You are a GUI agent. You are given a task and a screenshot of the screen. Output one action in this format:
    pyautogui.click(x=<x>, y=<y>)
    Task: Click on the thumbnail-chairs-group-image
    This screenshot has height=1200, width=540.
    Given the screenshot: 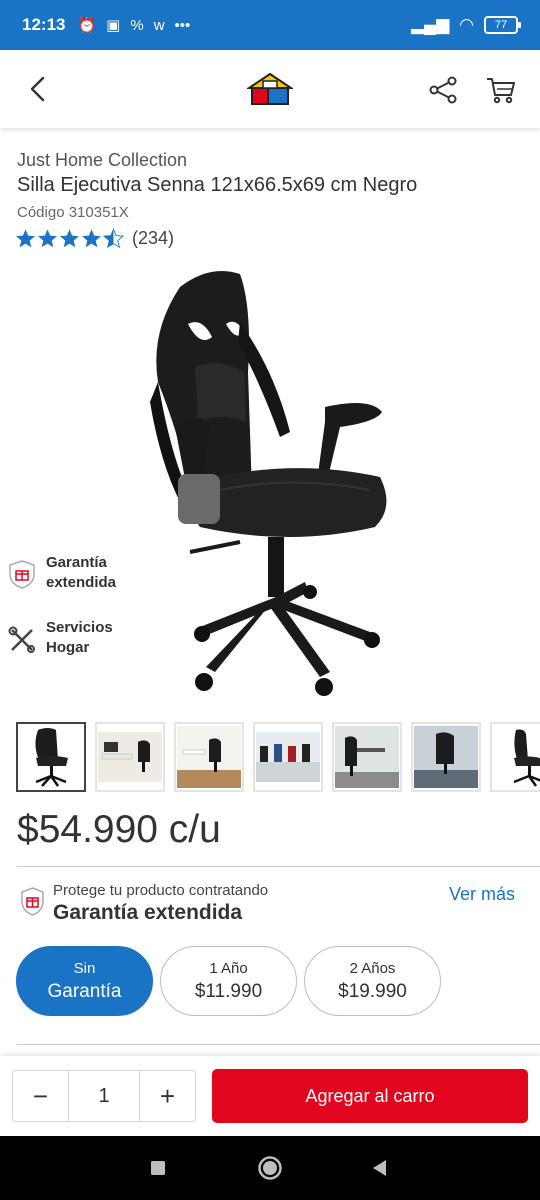 What is the action you would take?
    pyautogui.click(x=288, y=757)
    